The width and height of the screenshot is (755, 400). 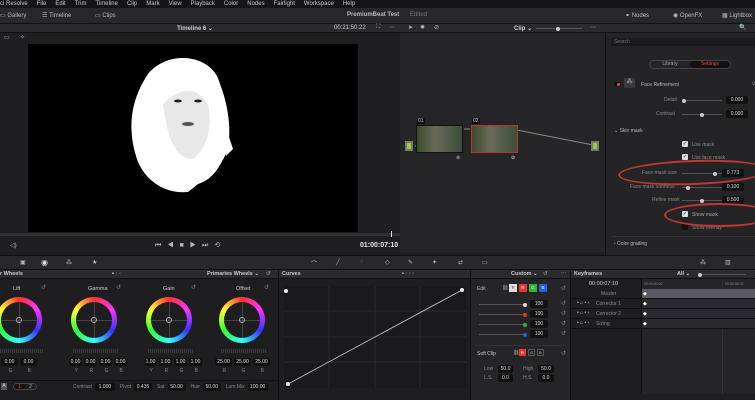 I want to click on lightbox-button: ▦ Lightbox, so click(x=737, y=15).